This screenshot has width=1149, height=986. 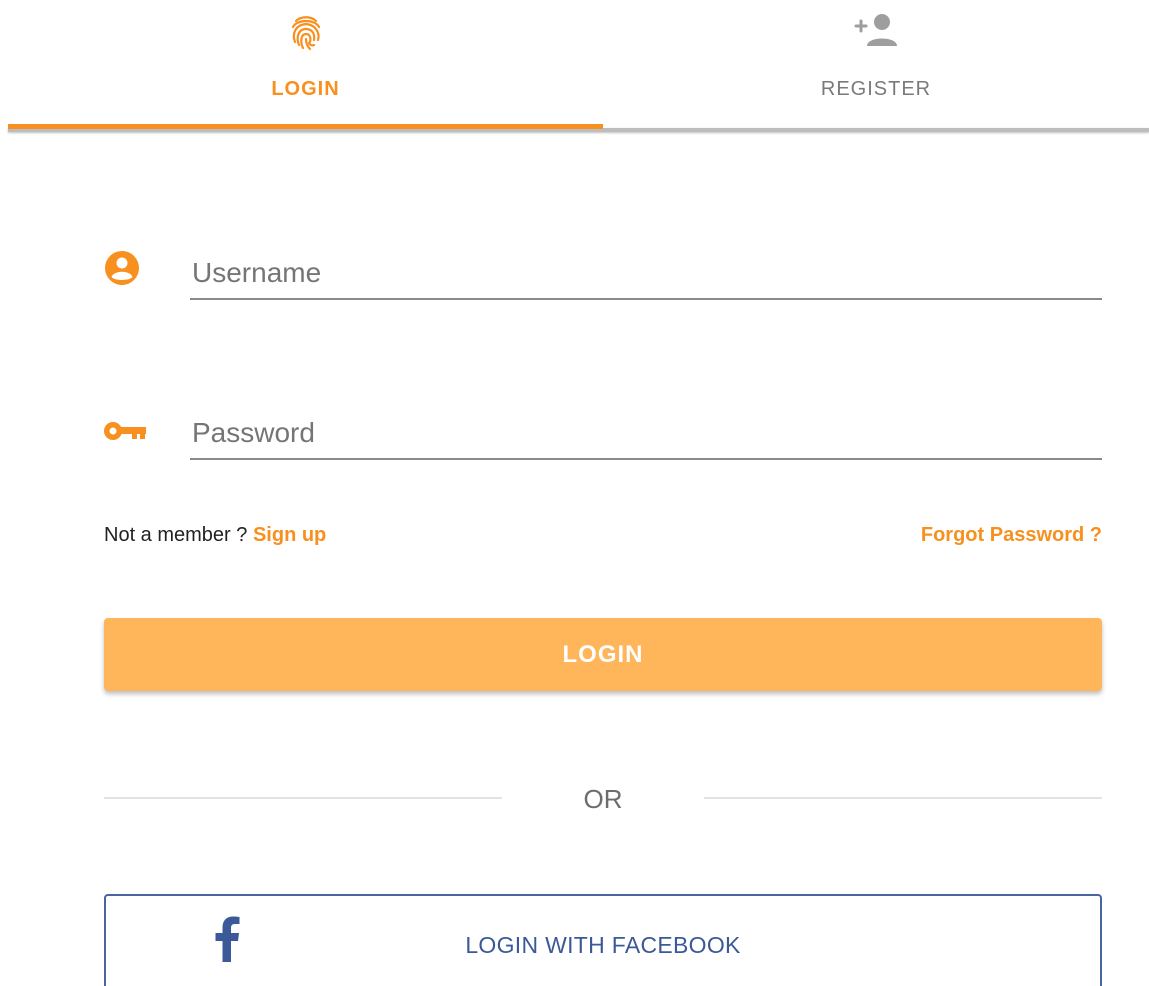 I want to click on tab-register-label: REGISTER, so click(x=876, y=89).